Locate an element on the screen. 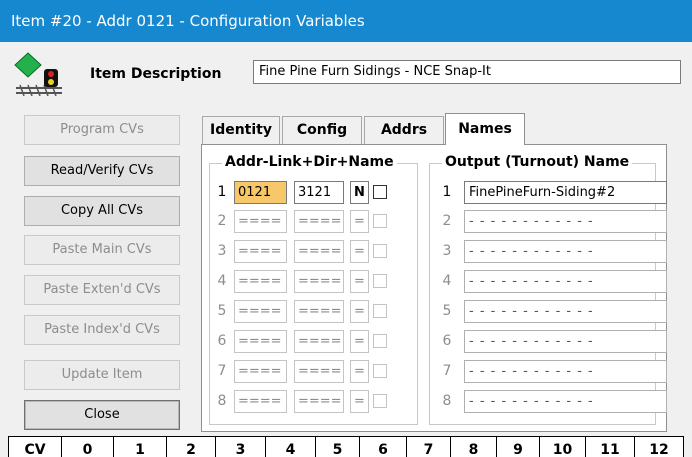 The image size is (692, 457). cv-header-cell: 3 is located at coordinates (240, 446).